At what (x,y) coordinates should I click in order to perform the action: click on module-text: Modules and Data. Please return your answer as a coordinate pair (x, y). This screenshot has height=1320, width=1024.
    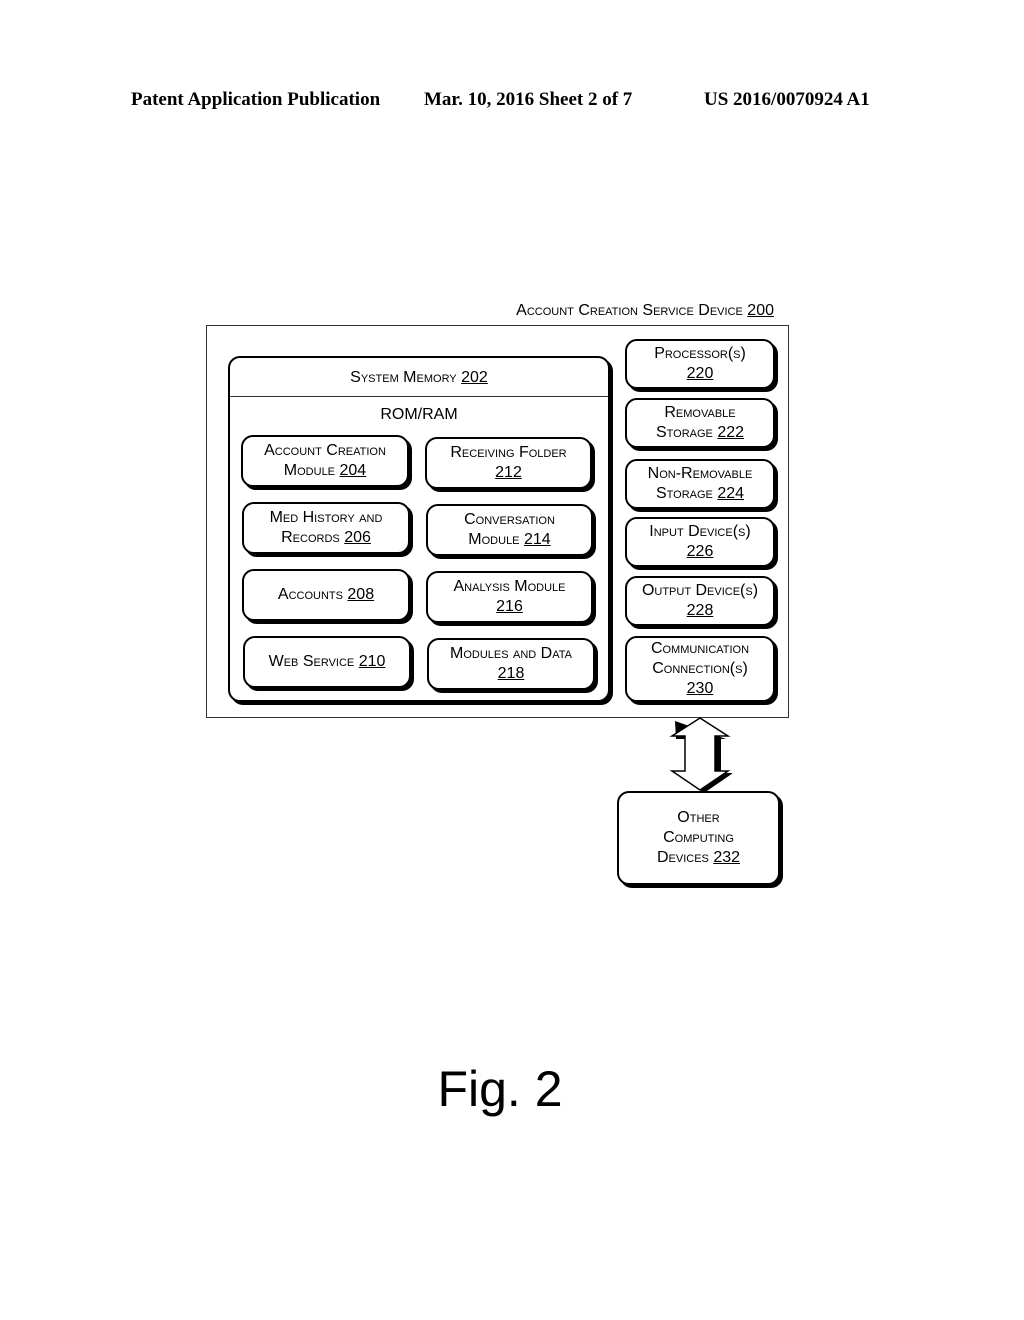
    Looking at the image, I should click on (511, 653).